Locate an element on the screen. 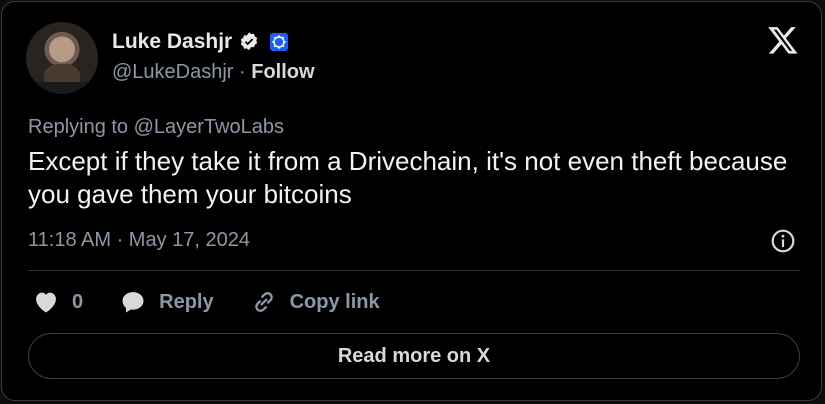 The height and width of the screenshot is (404, 825). affiliate-badge-icon is located at coordinates (279, 42).